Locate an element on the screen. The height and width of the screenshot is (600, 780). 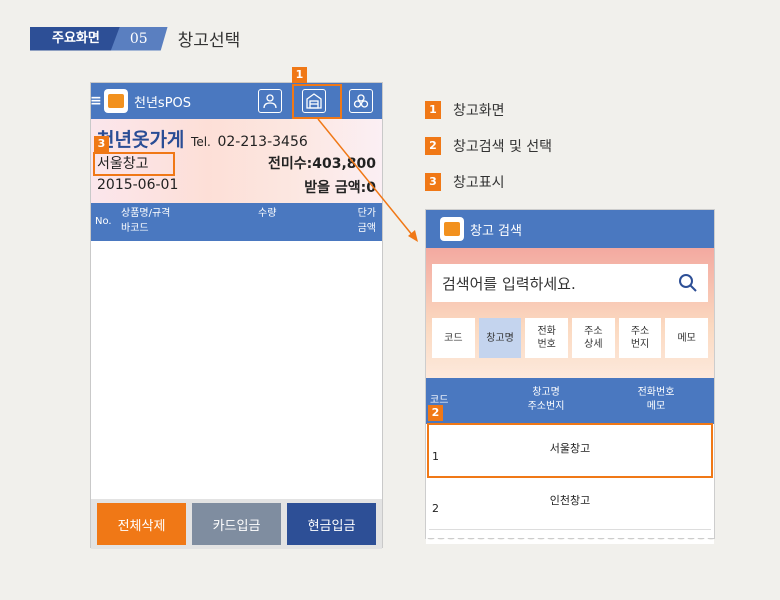
col-warehouse-name: 창고명 is located at coordinates (546, 392).